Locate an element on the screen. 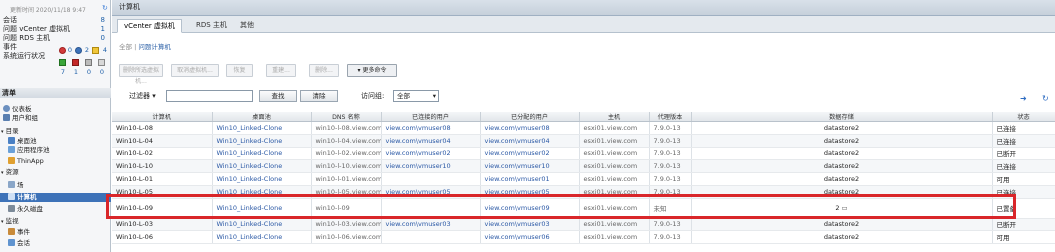 This screenshot has width=1055, height=252. cell-machine: Win10-L-01 is located at coordinates (162, 179).